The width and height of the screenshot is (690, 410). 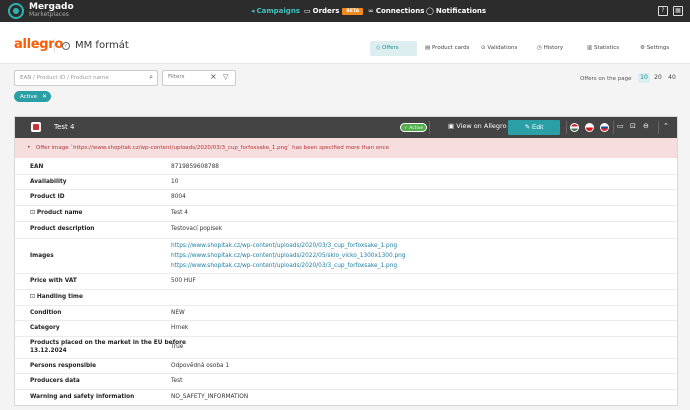 What do you see at coordinates (633, 126) in the screenshot?
I see `lock-open-icon: ⊡` at bounding box center [633, 126].